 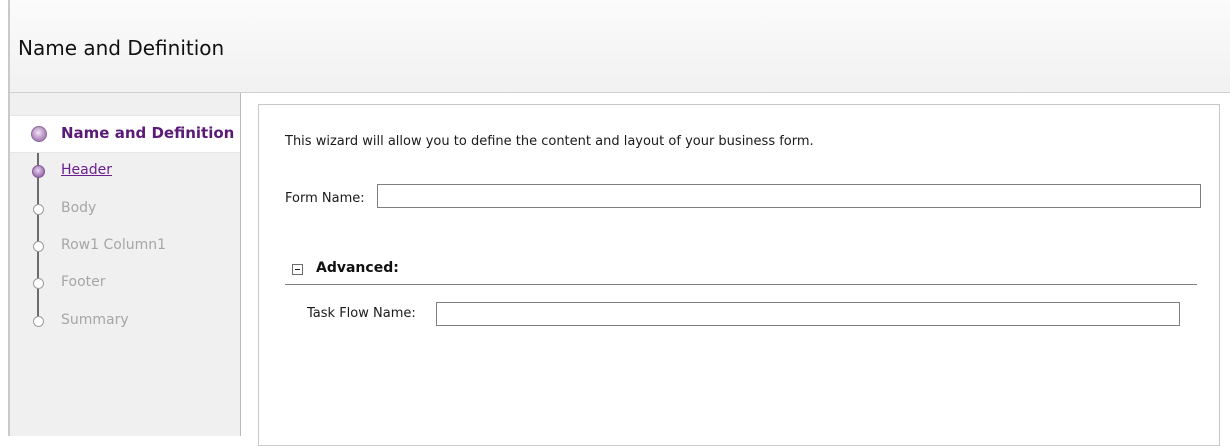 What do you see at coordinates (361, 313) in the screenshot?
I see `task-flow-name-label: Task Flow Name:` at bounding box center [361, 313].